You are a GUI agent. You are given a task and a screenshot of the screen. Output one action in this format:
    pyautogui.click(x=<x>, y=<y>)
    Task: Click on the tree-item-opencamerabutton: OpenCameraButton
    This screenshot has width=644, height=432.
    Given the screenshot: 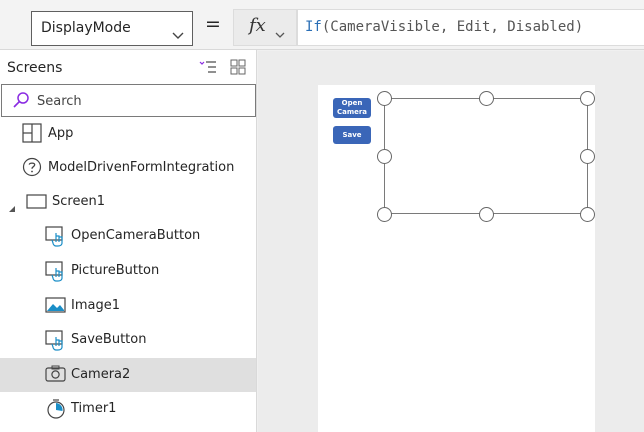 What is the action you would take?
    pyautogui.click(x=128, y=236)
    